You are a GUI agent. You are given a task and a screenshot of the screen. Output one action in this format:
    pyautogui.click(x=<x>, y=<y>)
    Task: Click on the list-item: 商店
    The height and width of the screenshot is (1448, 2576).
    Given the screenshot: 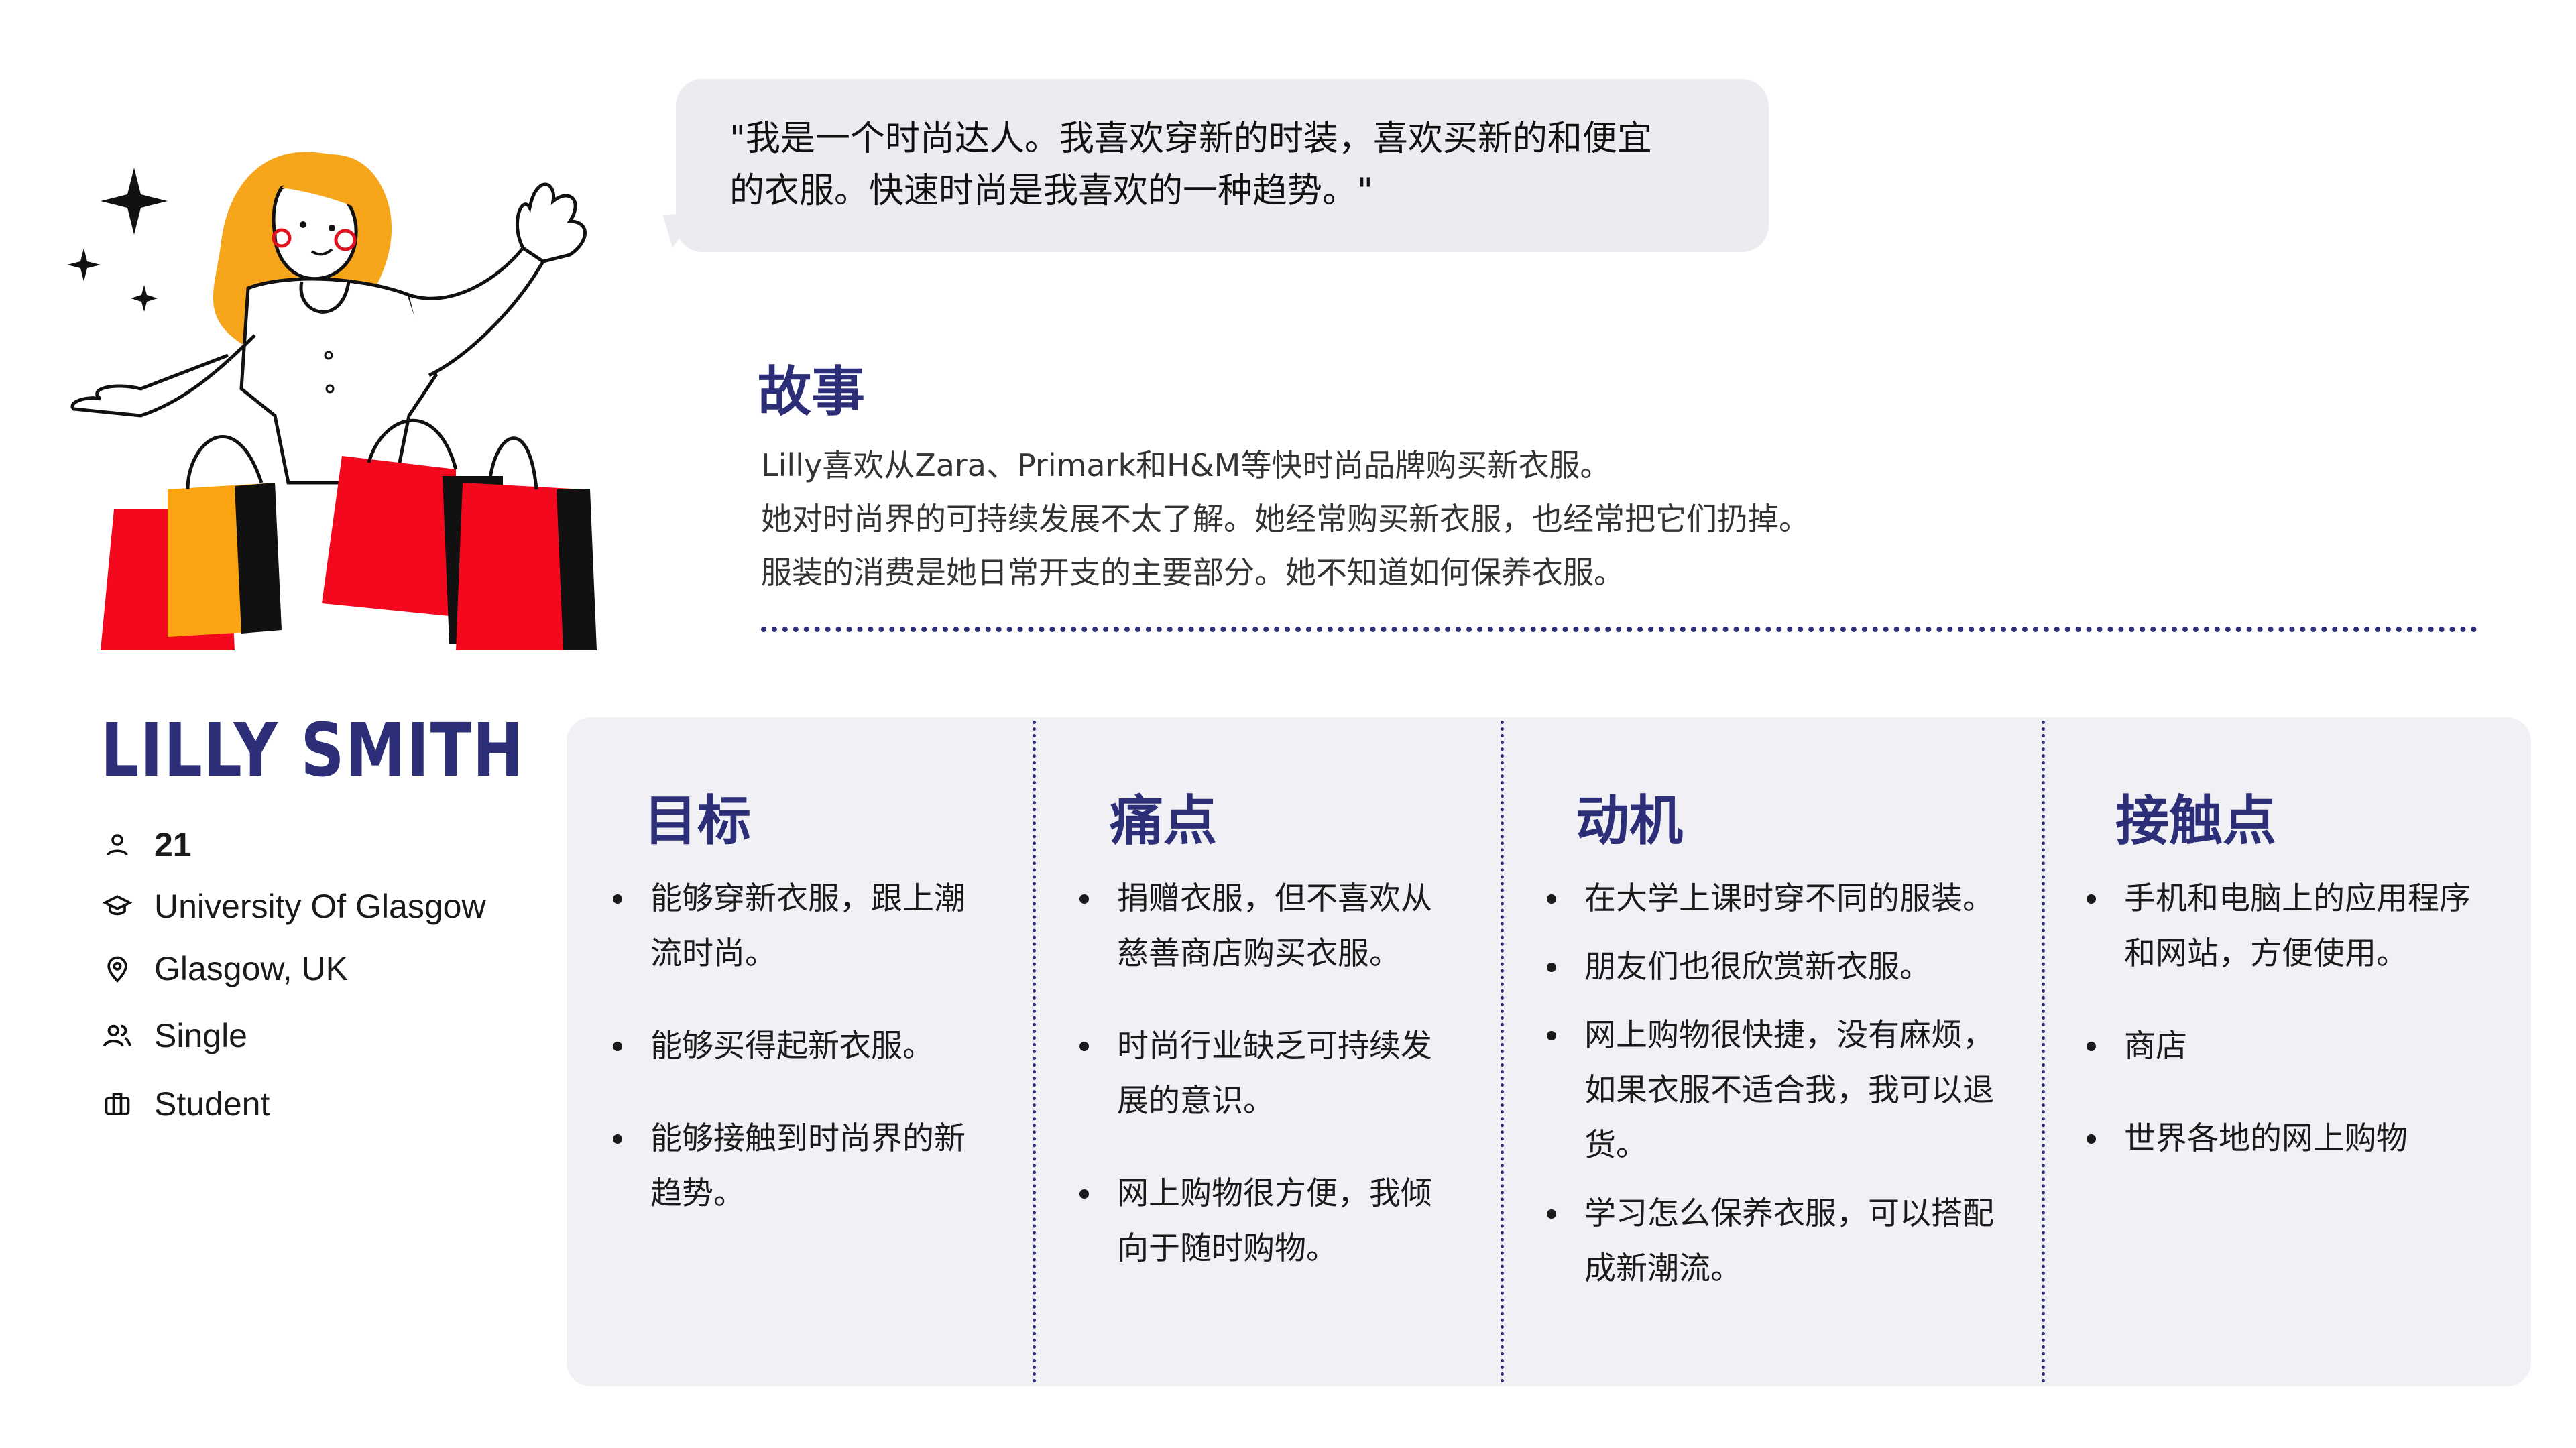 What is the action you would take?
    pyautogui.click(x=2299, y=1046)
    